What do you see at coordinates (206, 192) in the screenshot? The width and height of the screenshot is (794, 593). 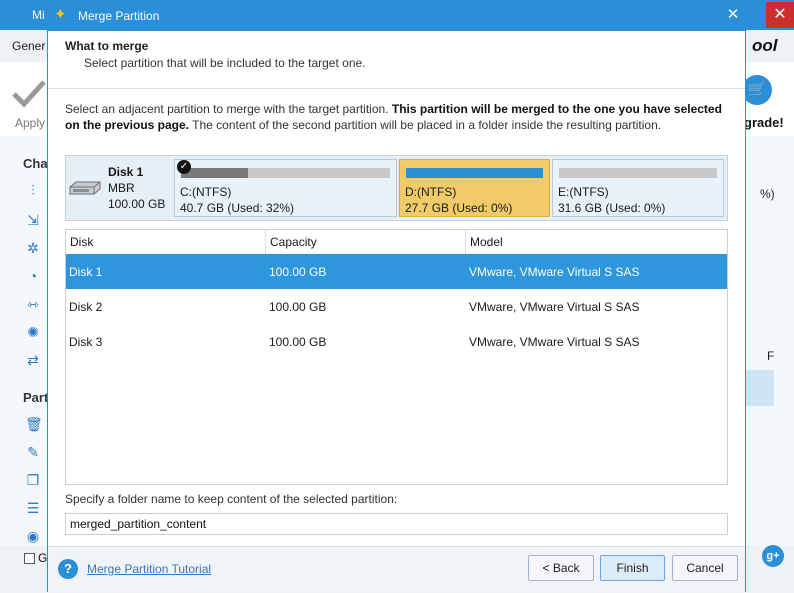 I see `partition-label: C:(NTFS)` at bounding box center [206, 192].